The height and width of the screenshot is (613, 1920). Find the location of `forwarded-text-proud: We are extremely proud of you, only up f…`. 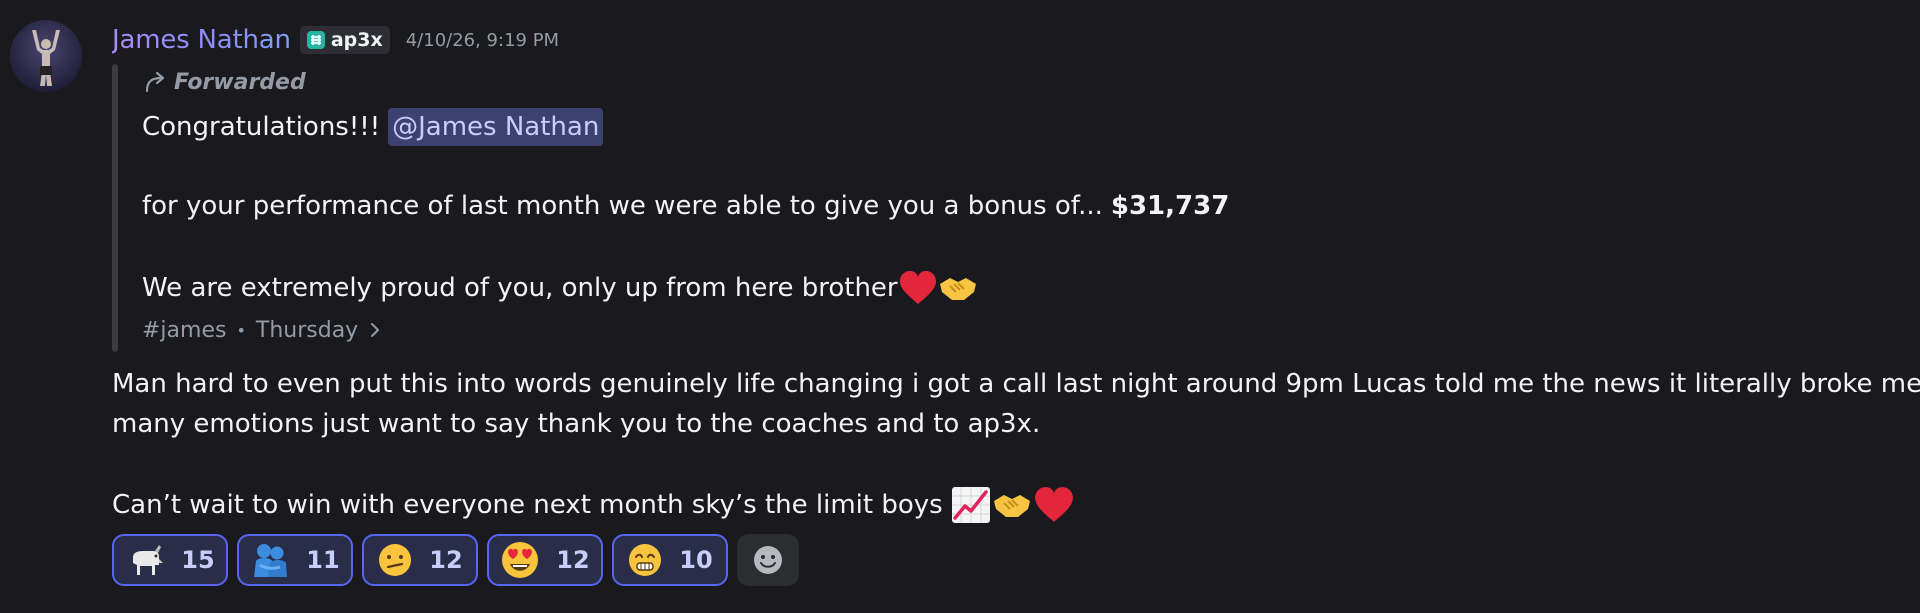

forwarded-text-proud: We are extremely proud of you, only up f… is located at coordinates (520, 288).